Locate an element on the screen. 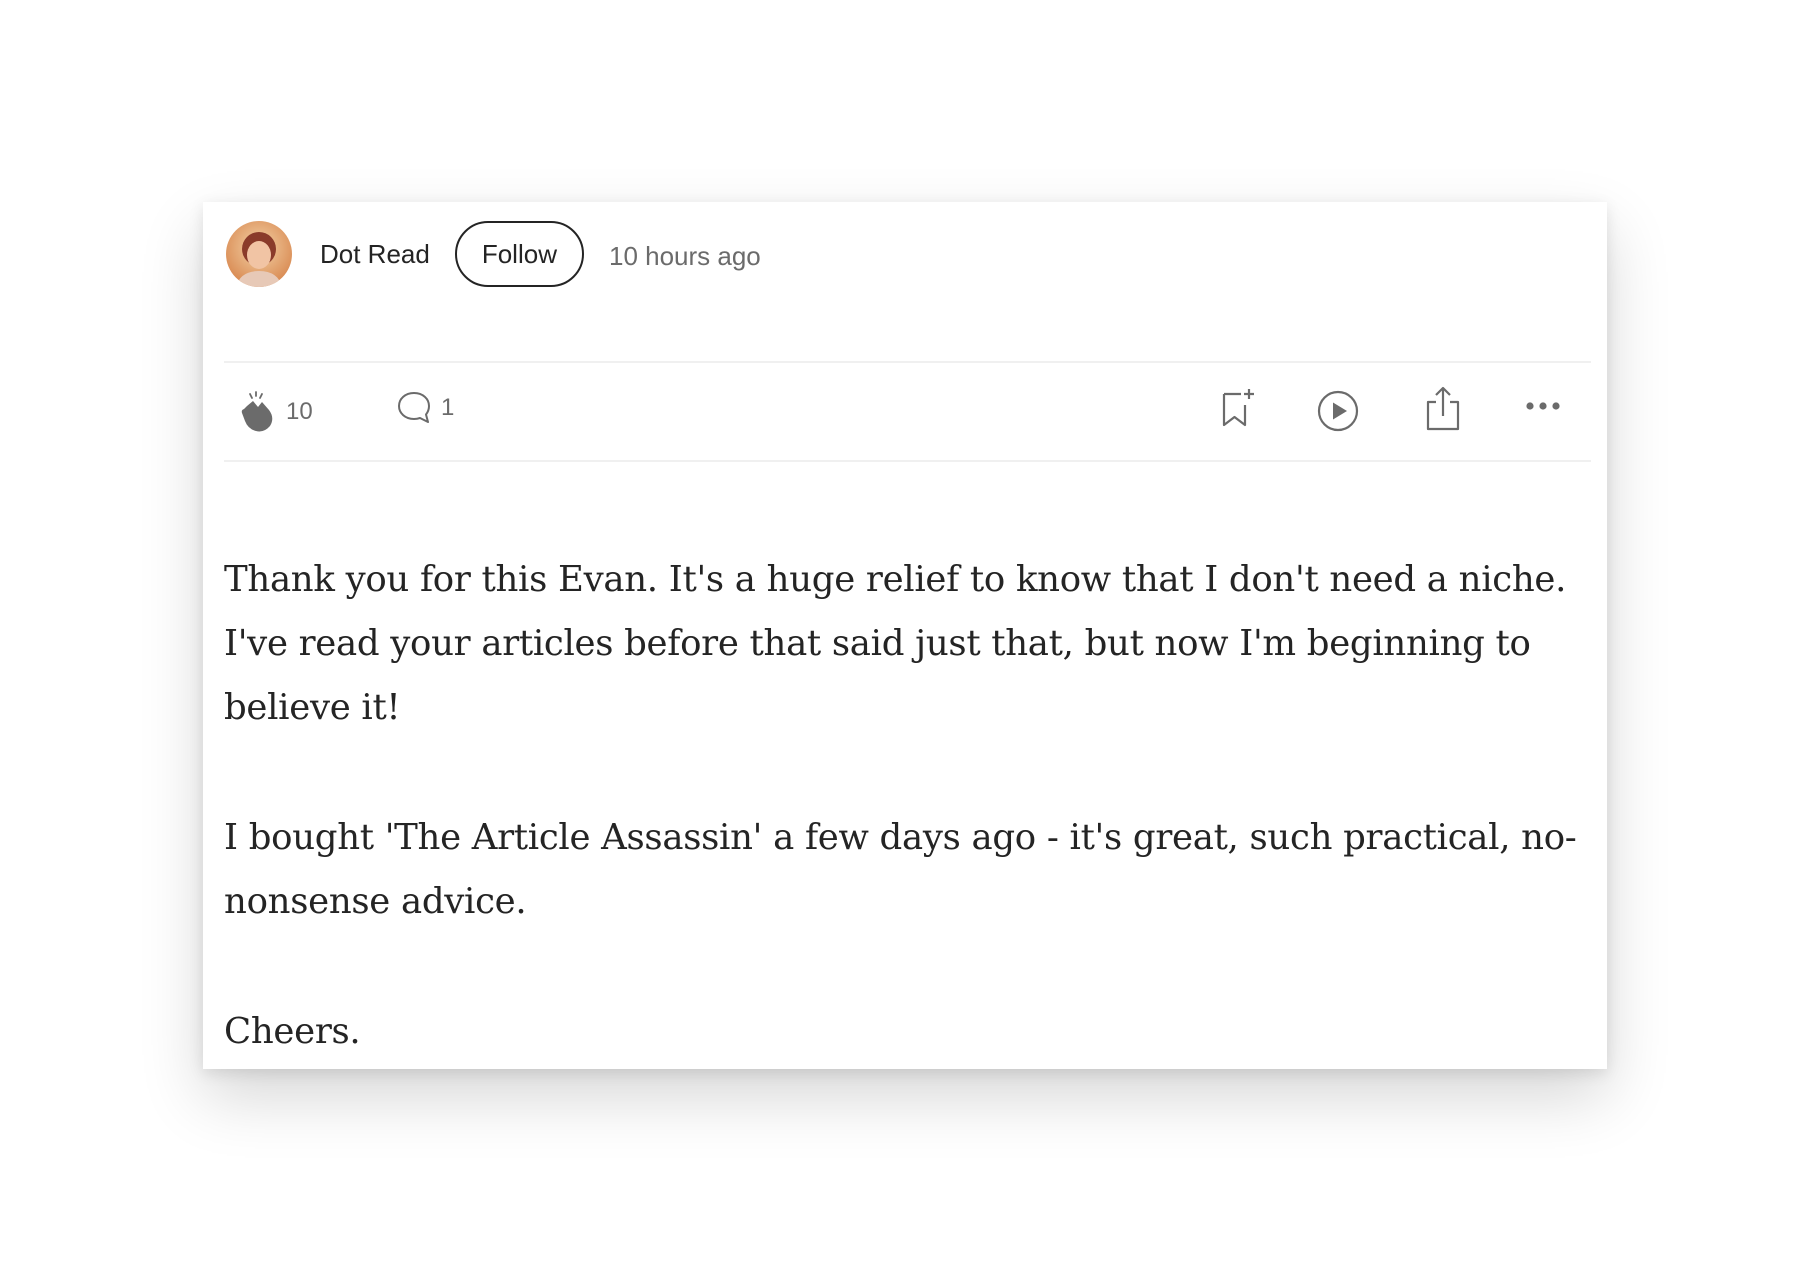 The image size is (1802, 1268). clap-icon is located at coordinates (258, 412).